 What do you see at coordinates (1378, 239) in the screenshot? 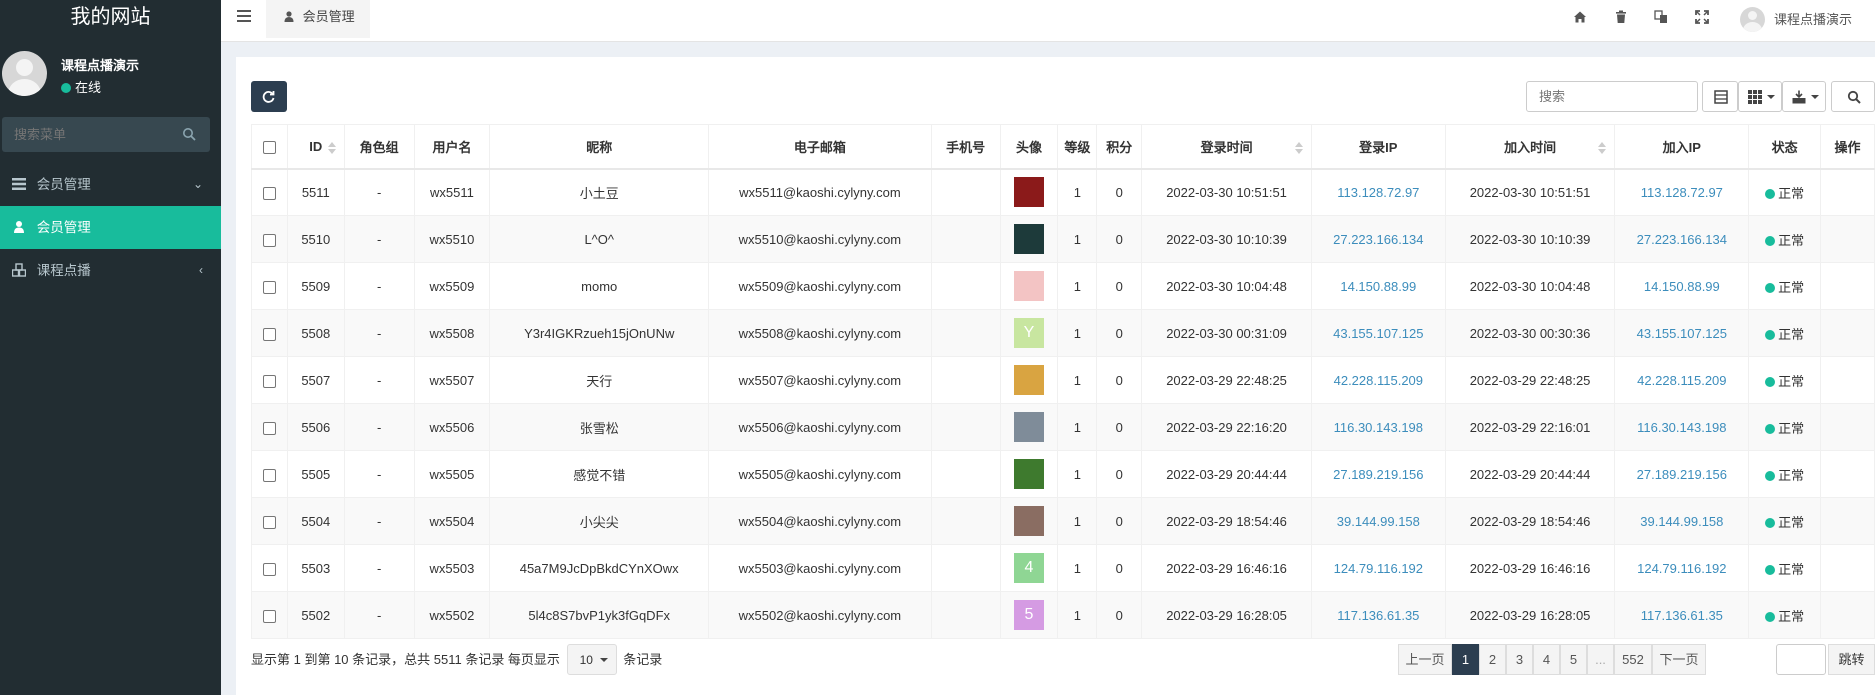
I see `cell-login-ip: 27.223.166.134` at bounding box center [1378, 239].